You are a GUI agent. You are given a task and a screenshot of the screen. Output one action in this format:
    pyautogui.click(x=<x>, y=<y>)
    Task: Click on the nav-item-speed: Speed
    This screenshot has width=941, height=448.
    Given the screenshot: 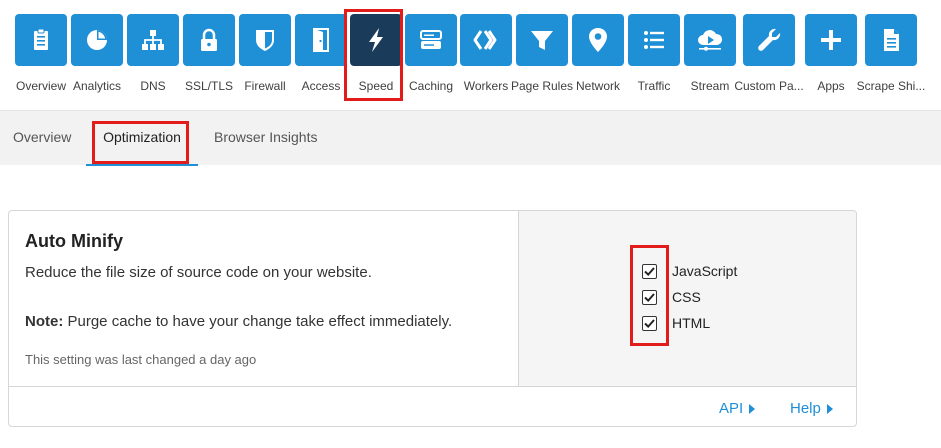 What is the action you would take?
    pyautogui.click(x=376, y=54)
    